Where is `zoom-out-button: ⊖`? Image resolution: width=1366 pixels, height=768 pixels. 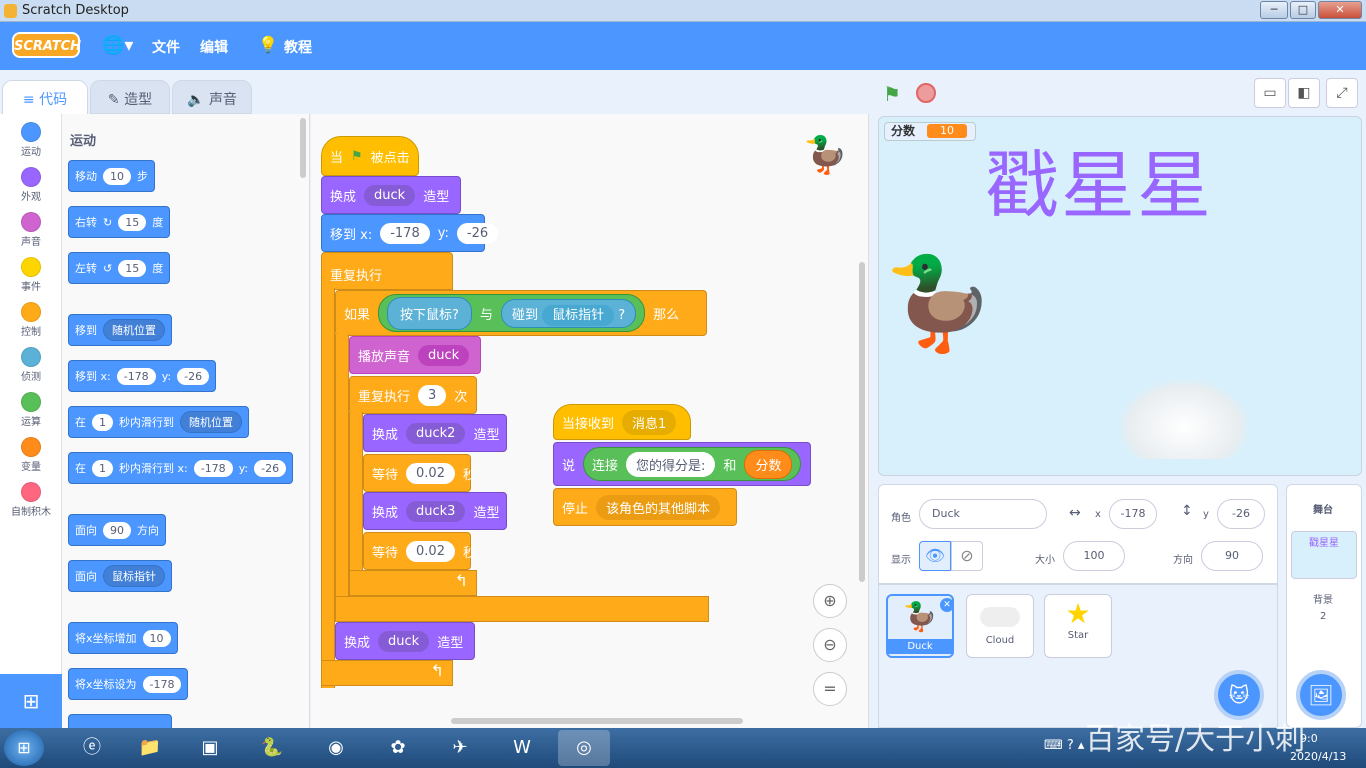 zoom-out-button: ⊖ is located at coordinates (830, 645).